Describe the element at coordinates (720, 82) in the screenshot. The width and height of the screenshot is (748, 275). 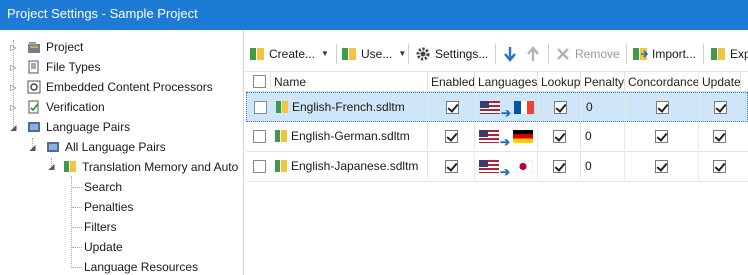
I see `column-header-update: Update` at that location.